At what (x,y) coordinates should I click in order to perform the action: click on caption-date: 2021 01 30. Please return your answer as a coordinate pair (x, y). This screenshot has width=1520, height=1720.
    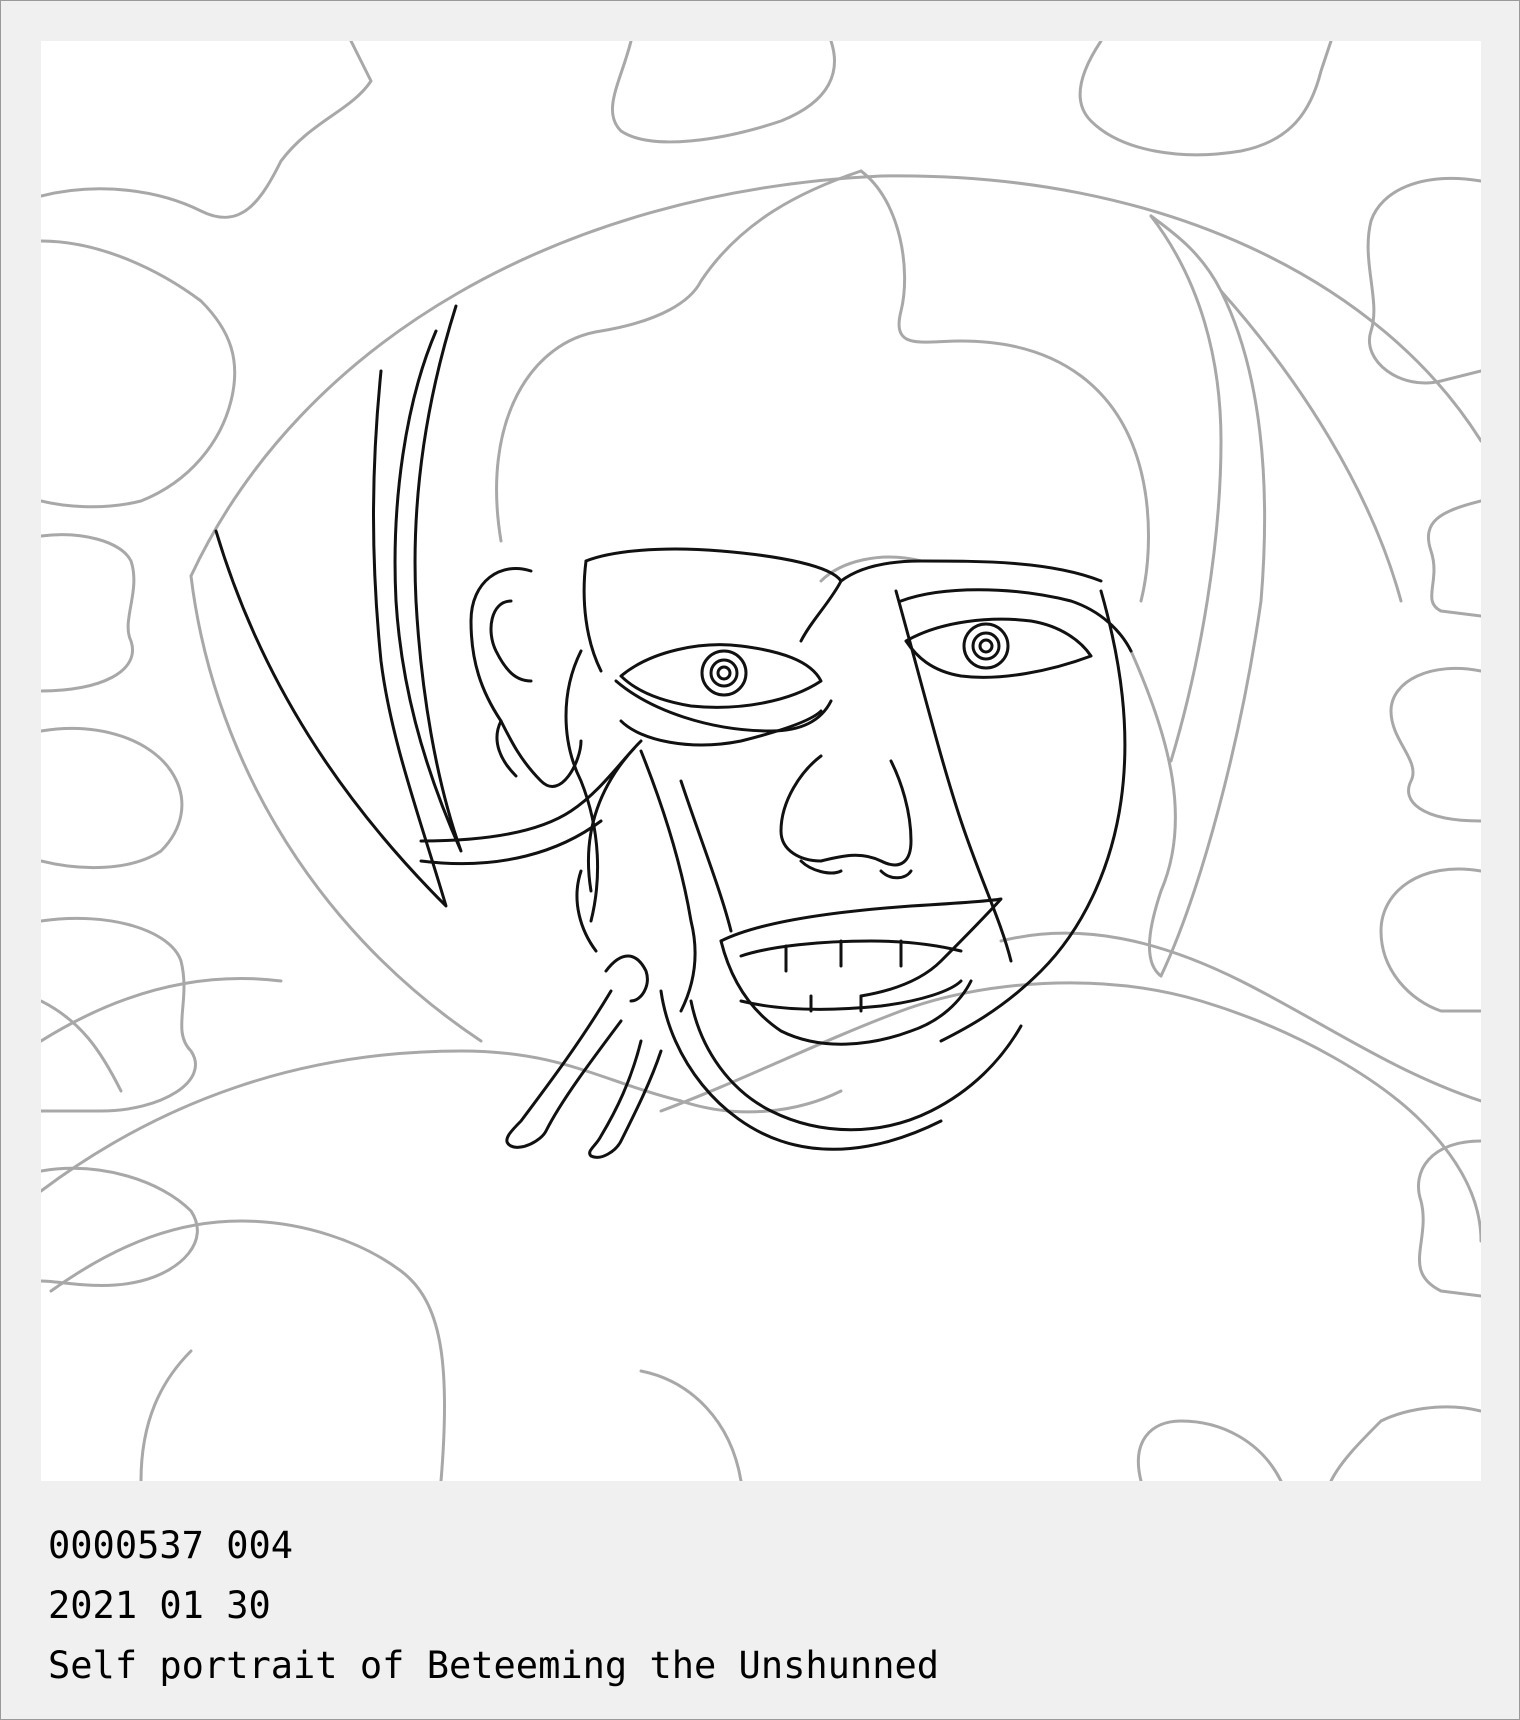
    Looking at the image, I should click on (159, 1605).